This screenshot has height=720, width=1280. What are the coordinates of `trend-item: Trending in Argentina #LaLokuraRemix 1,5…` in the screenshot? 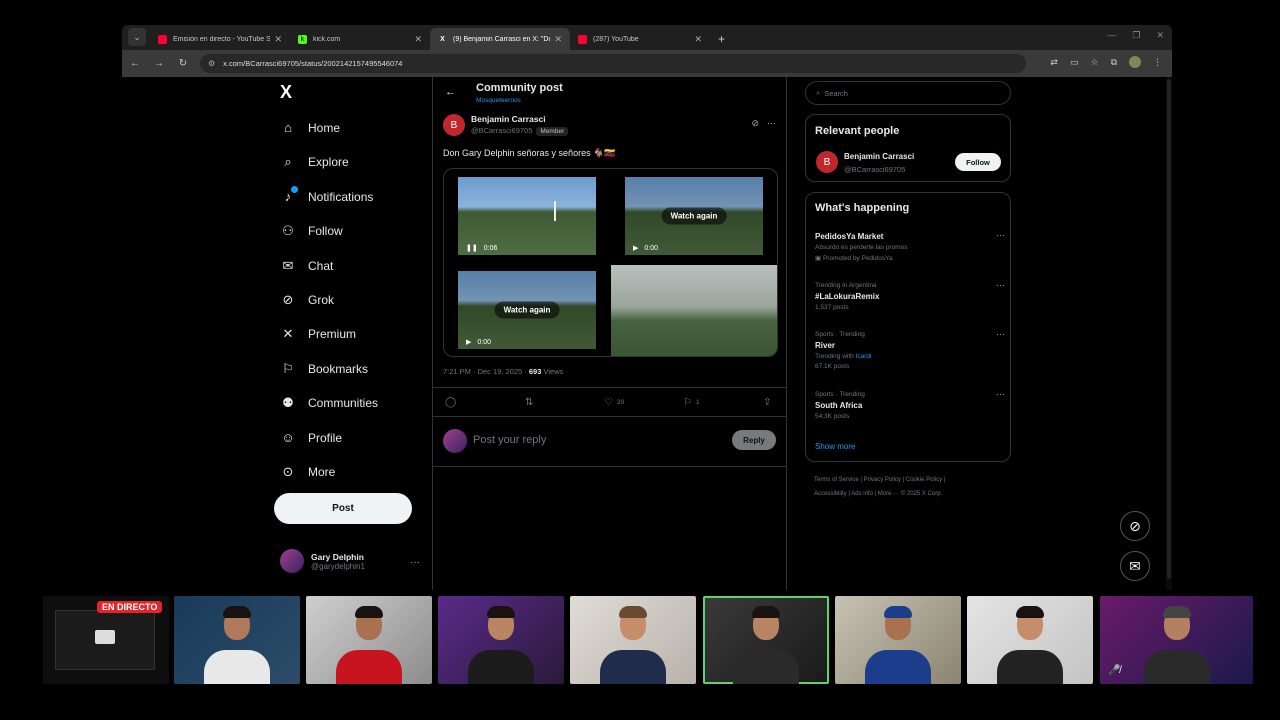 It's located at (910, 295).